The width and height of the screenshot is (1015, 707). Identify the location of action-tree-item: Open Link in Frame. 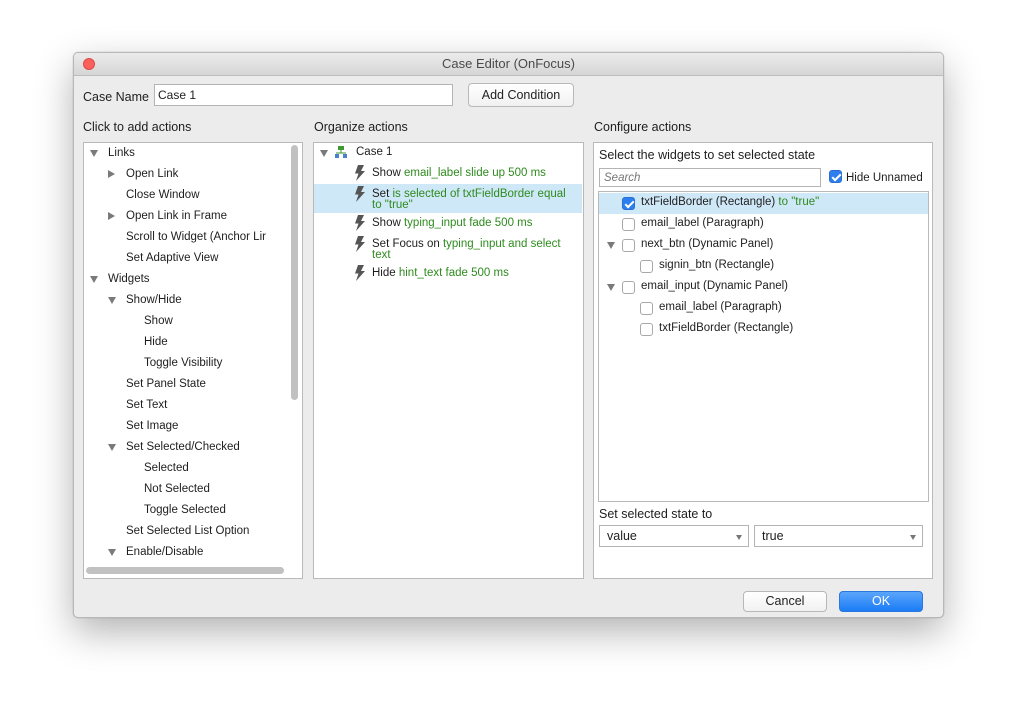
(176, 216).